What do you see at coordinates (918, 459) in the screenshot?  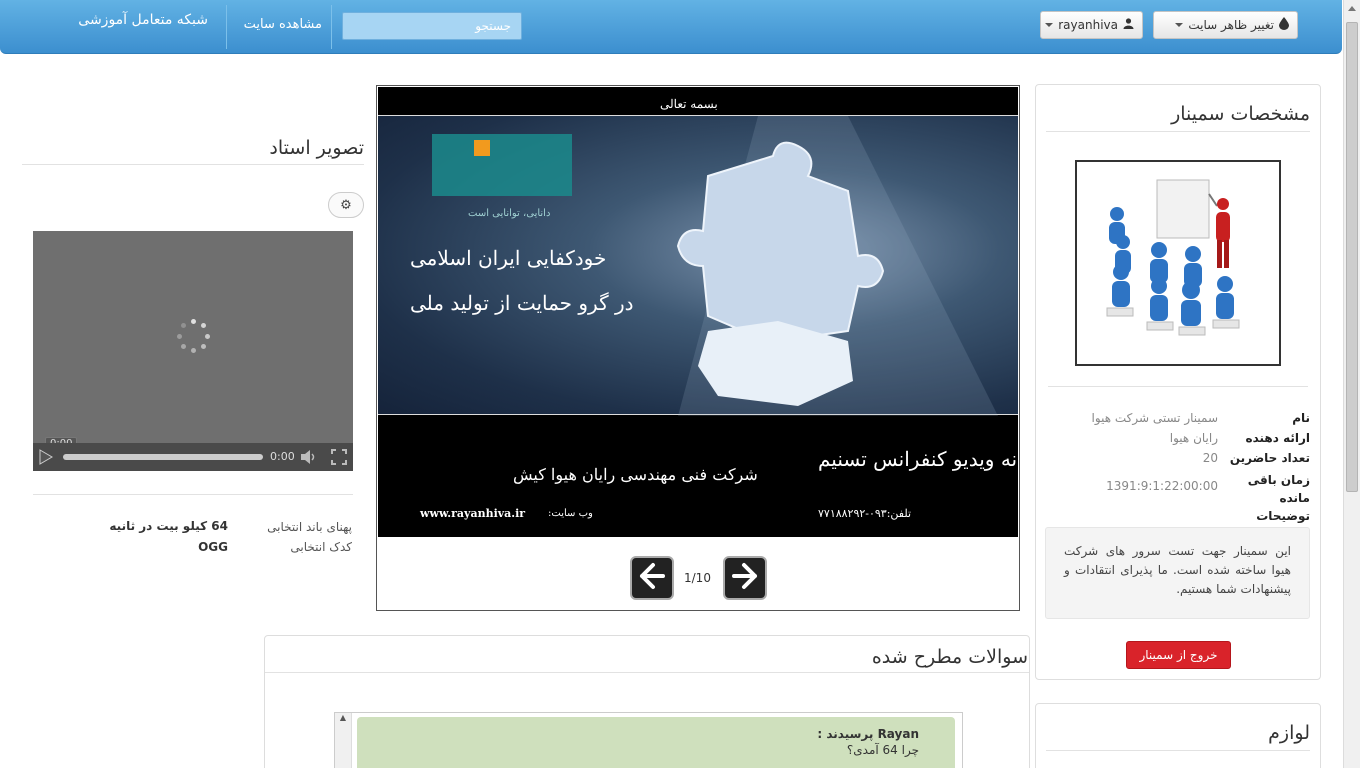 I see `slide-system-name: سامانه ویدیو کنفرانس تسنیم` at bounding box center [918, 459].